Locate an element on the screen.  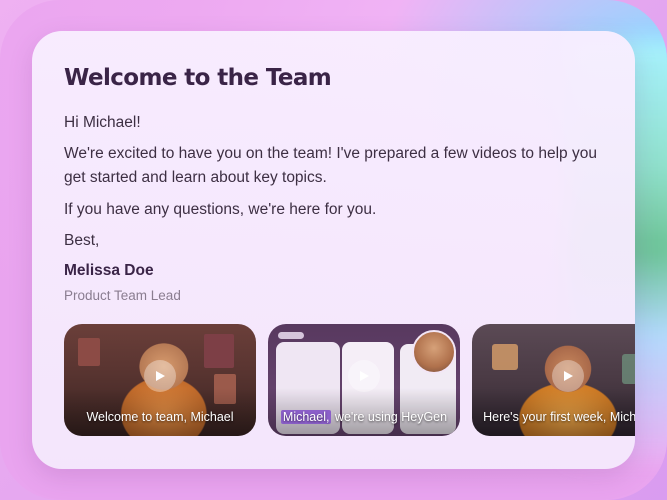
greeting-text: Hi Michael! is located at coordinates (102, 122).